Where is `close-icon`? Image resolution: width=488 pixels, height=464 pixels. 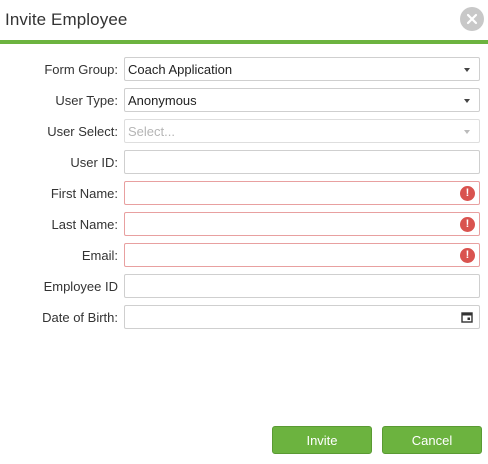 close-icon is located at coordinates (472, 19).